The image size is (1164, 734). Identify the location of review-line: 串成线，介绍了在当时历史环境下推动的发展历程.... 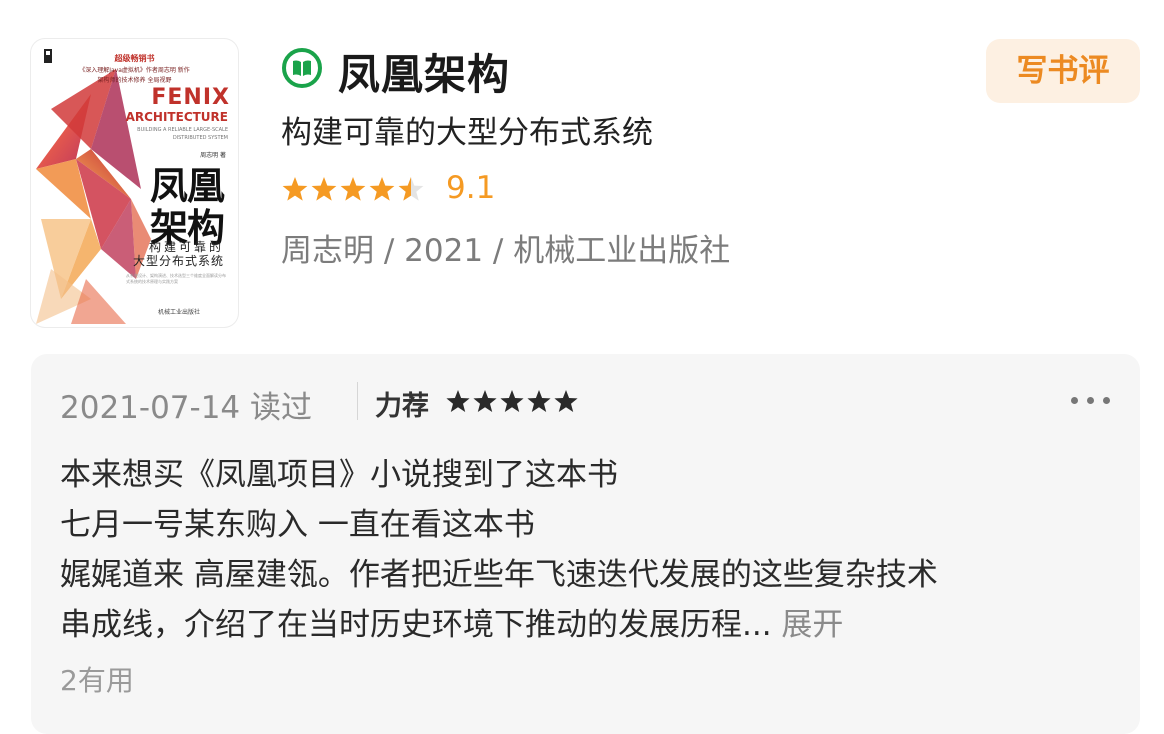
(416, 625).